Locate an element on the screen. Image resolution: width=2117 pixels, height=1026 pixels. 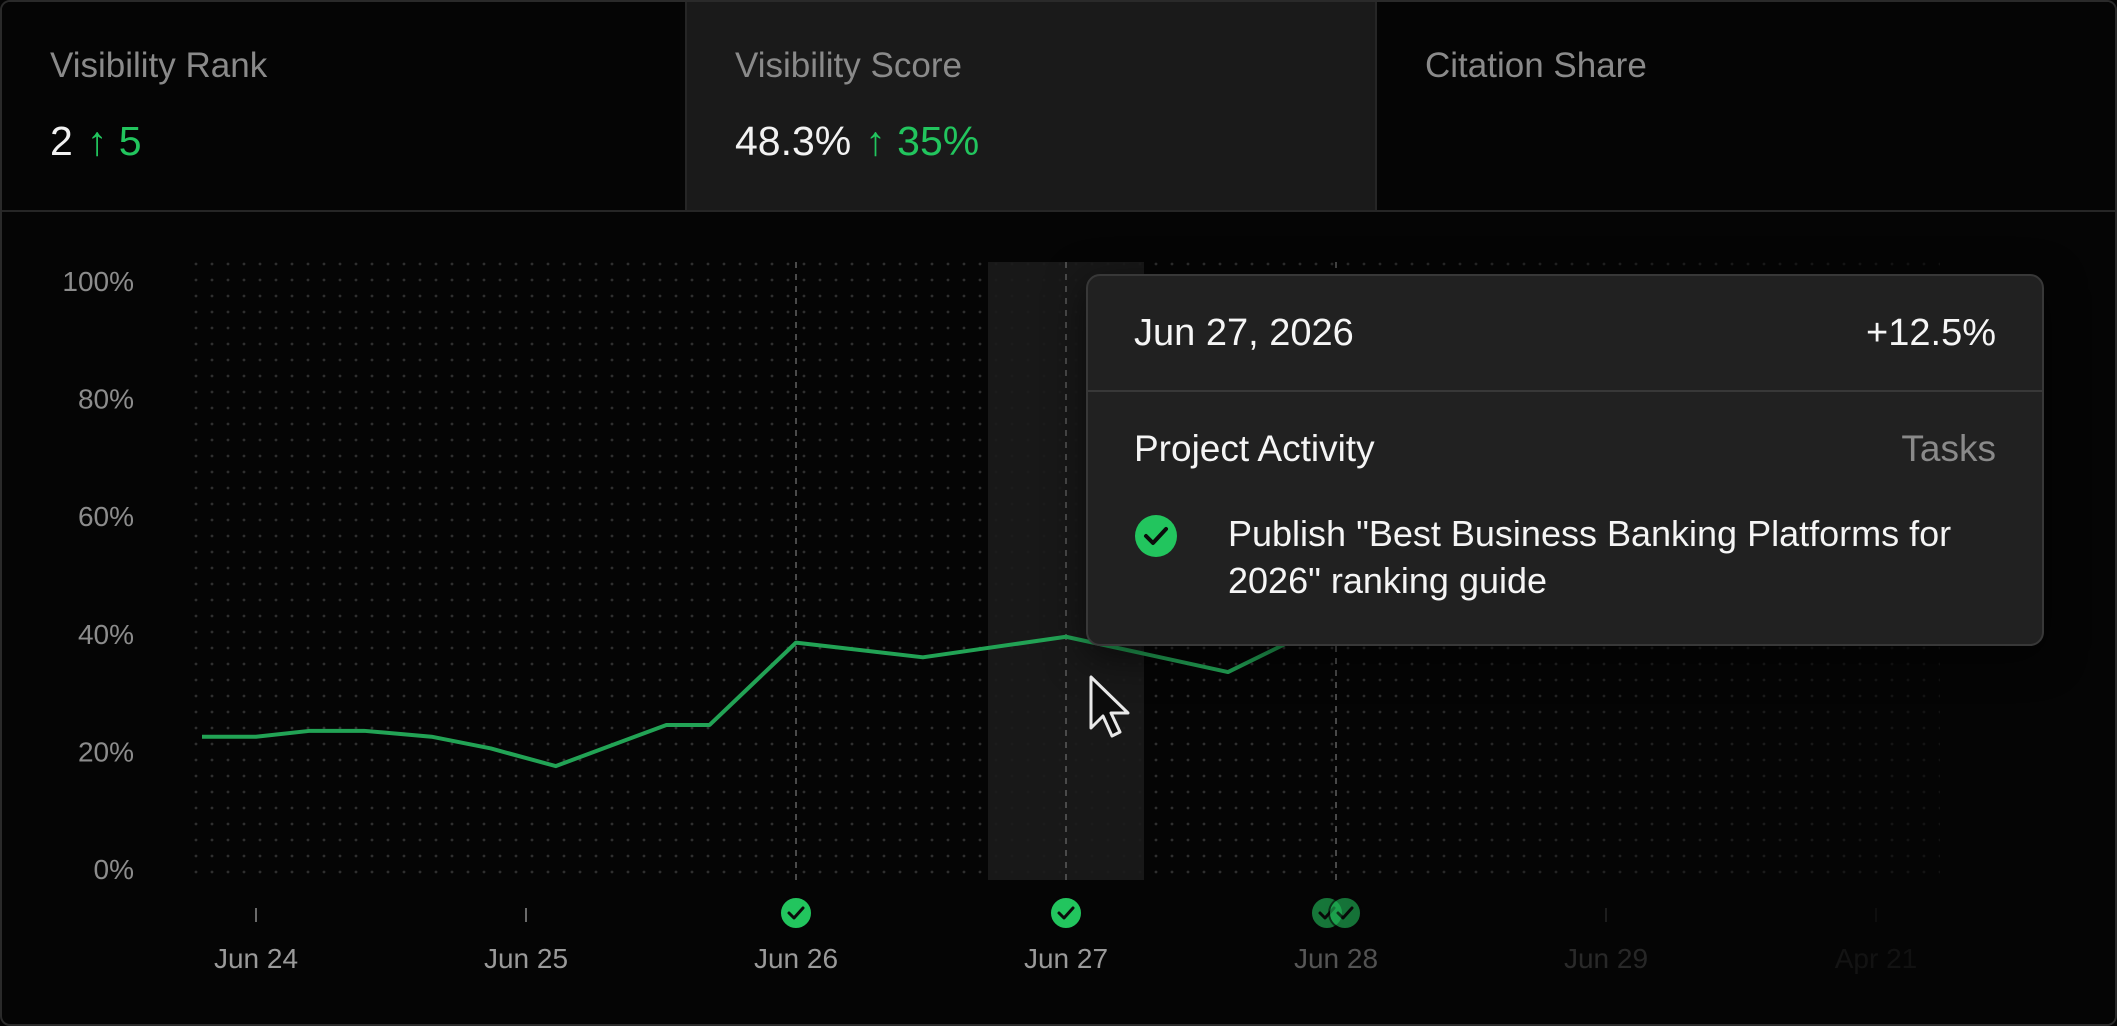
metric-card-visibility-rank: Visibility Rank 2 ↑ 5 is located at coordinates (344, 107).